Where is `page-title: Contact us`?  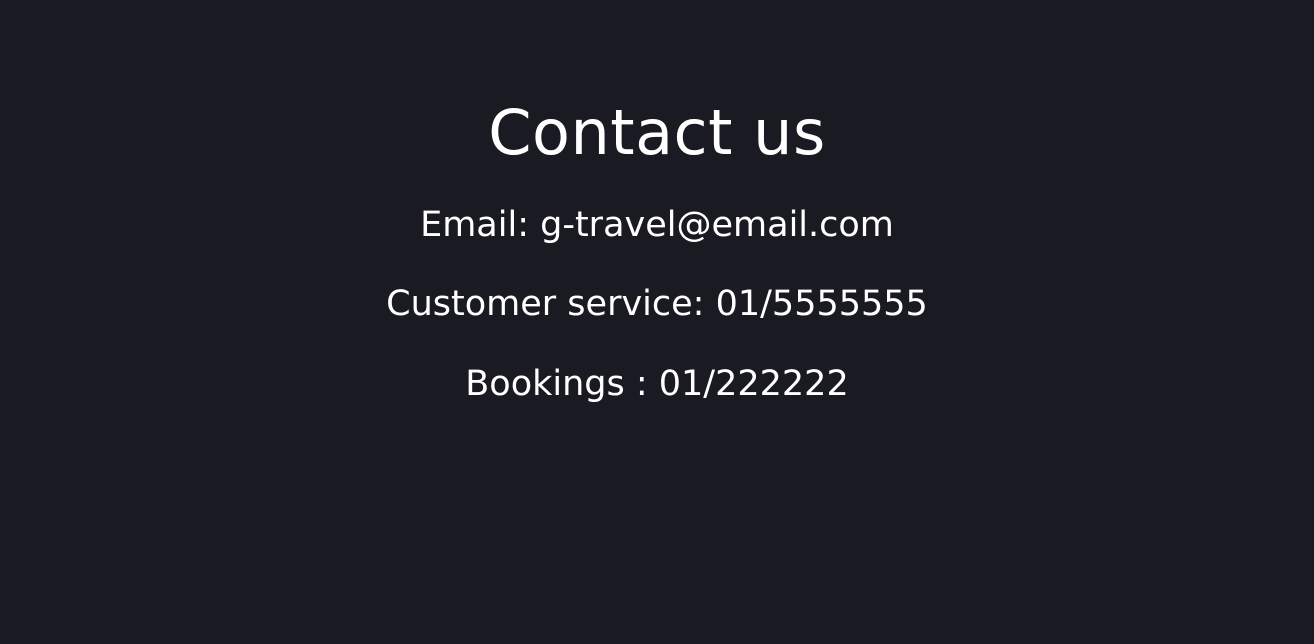
page-title: Contact us is located at coordinates (657, 132).